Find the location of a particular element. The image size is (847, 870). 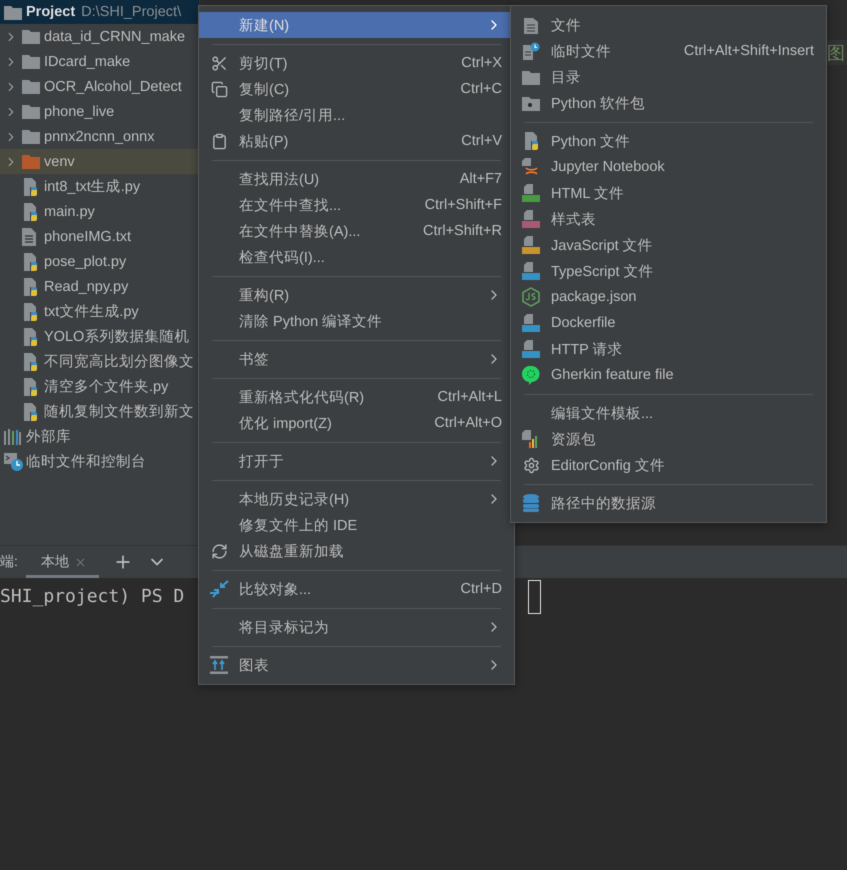

menu-item: 优化 import(Z) Ctrl+Alt+O is located at coordinates (356, 423).